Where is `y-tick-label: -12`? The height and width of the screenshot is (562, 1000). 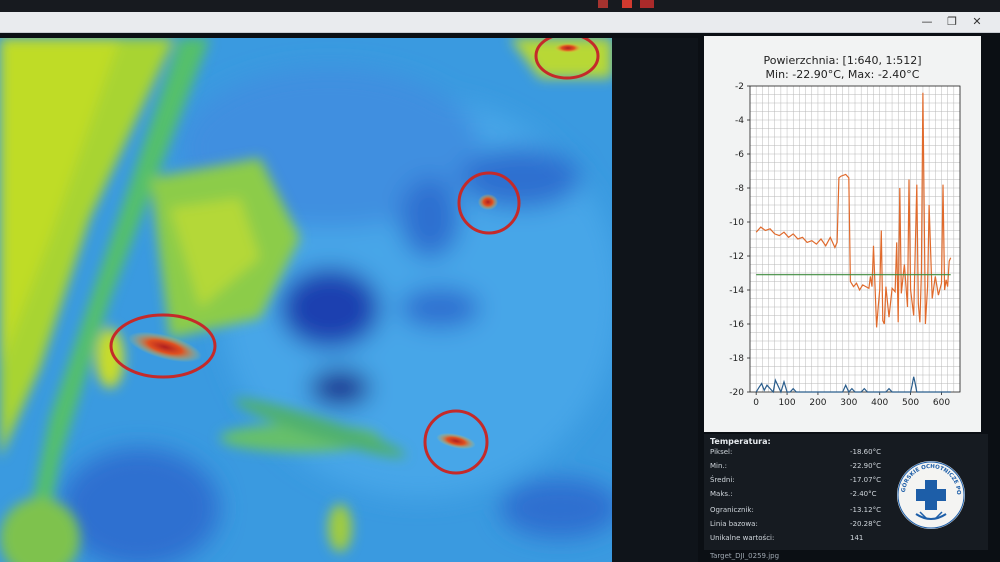 y-tick-label: -12 is located at coordinates (736, 257).